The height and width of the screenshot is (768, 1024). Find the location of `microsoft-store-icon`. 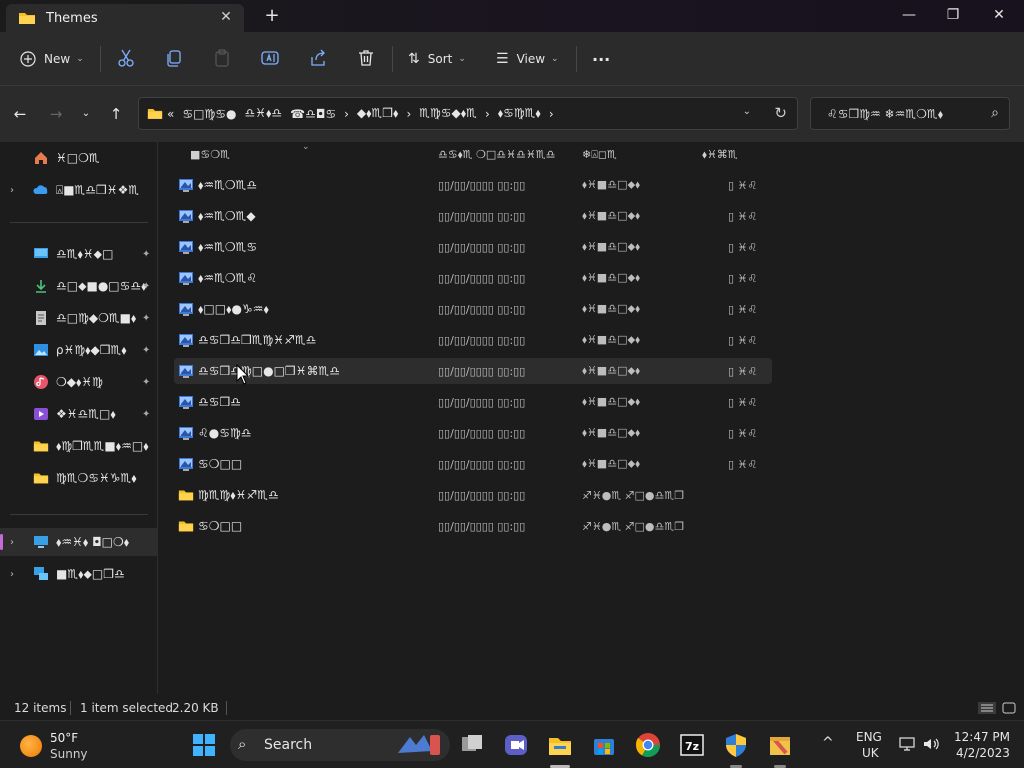

microsoft-store-icon is located at coordinates (604, 745).